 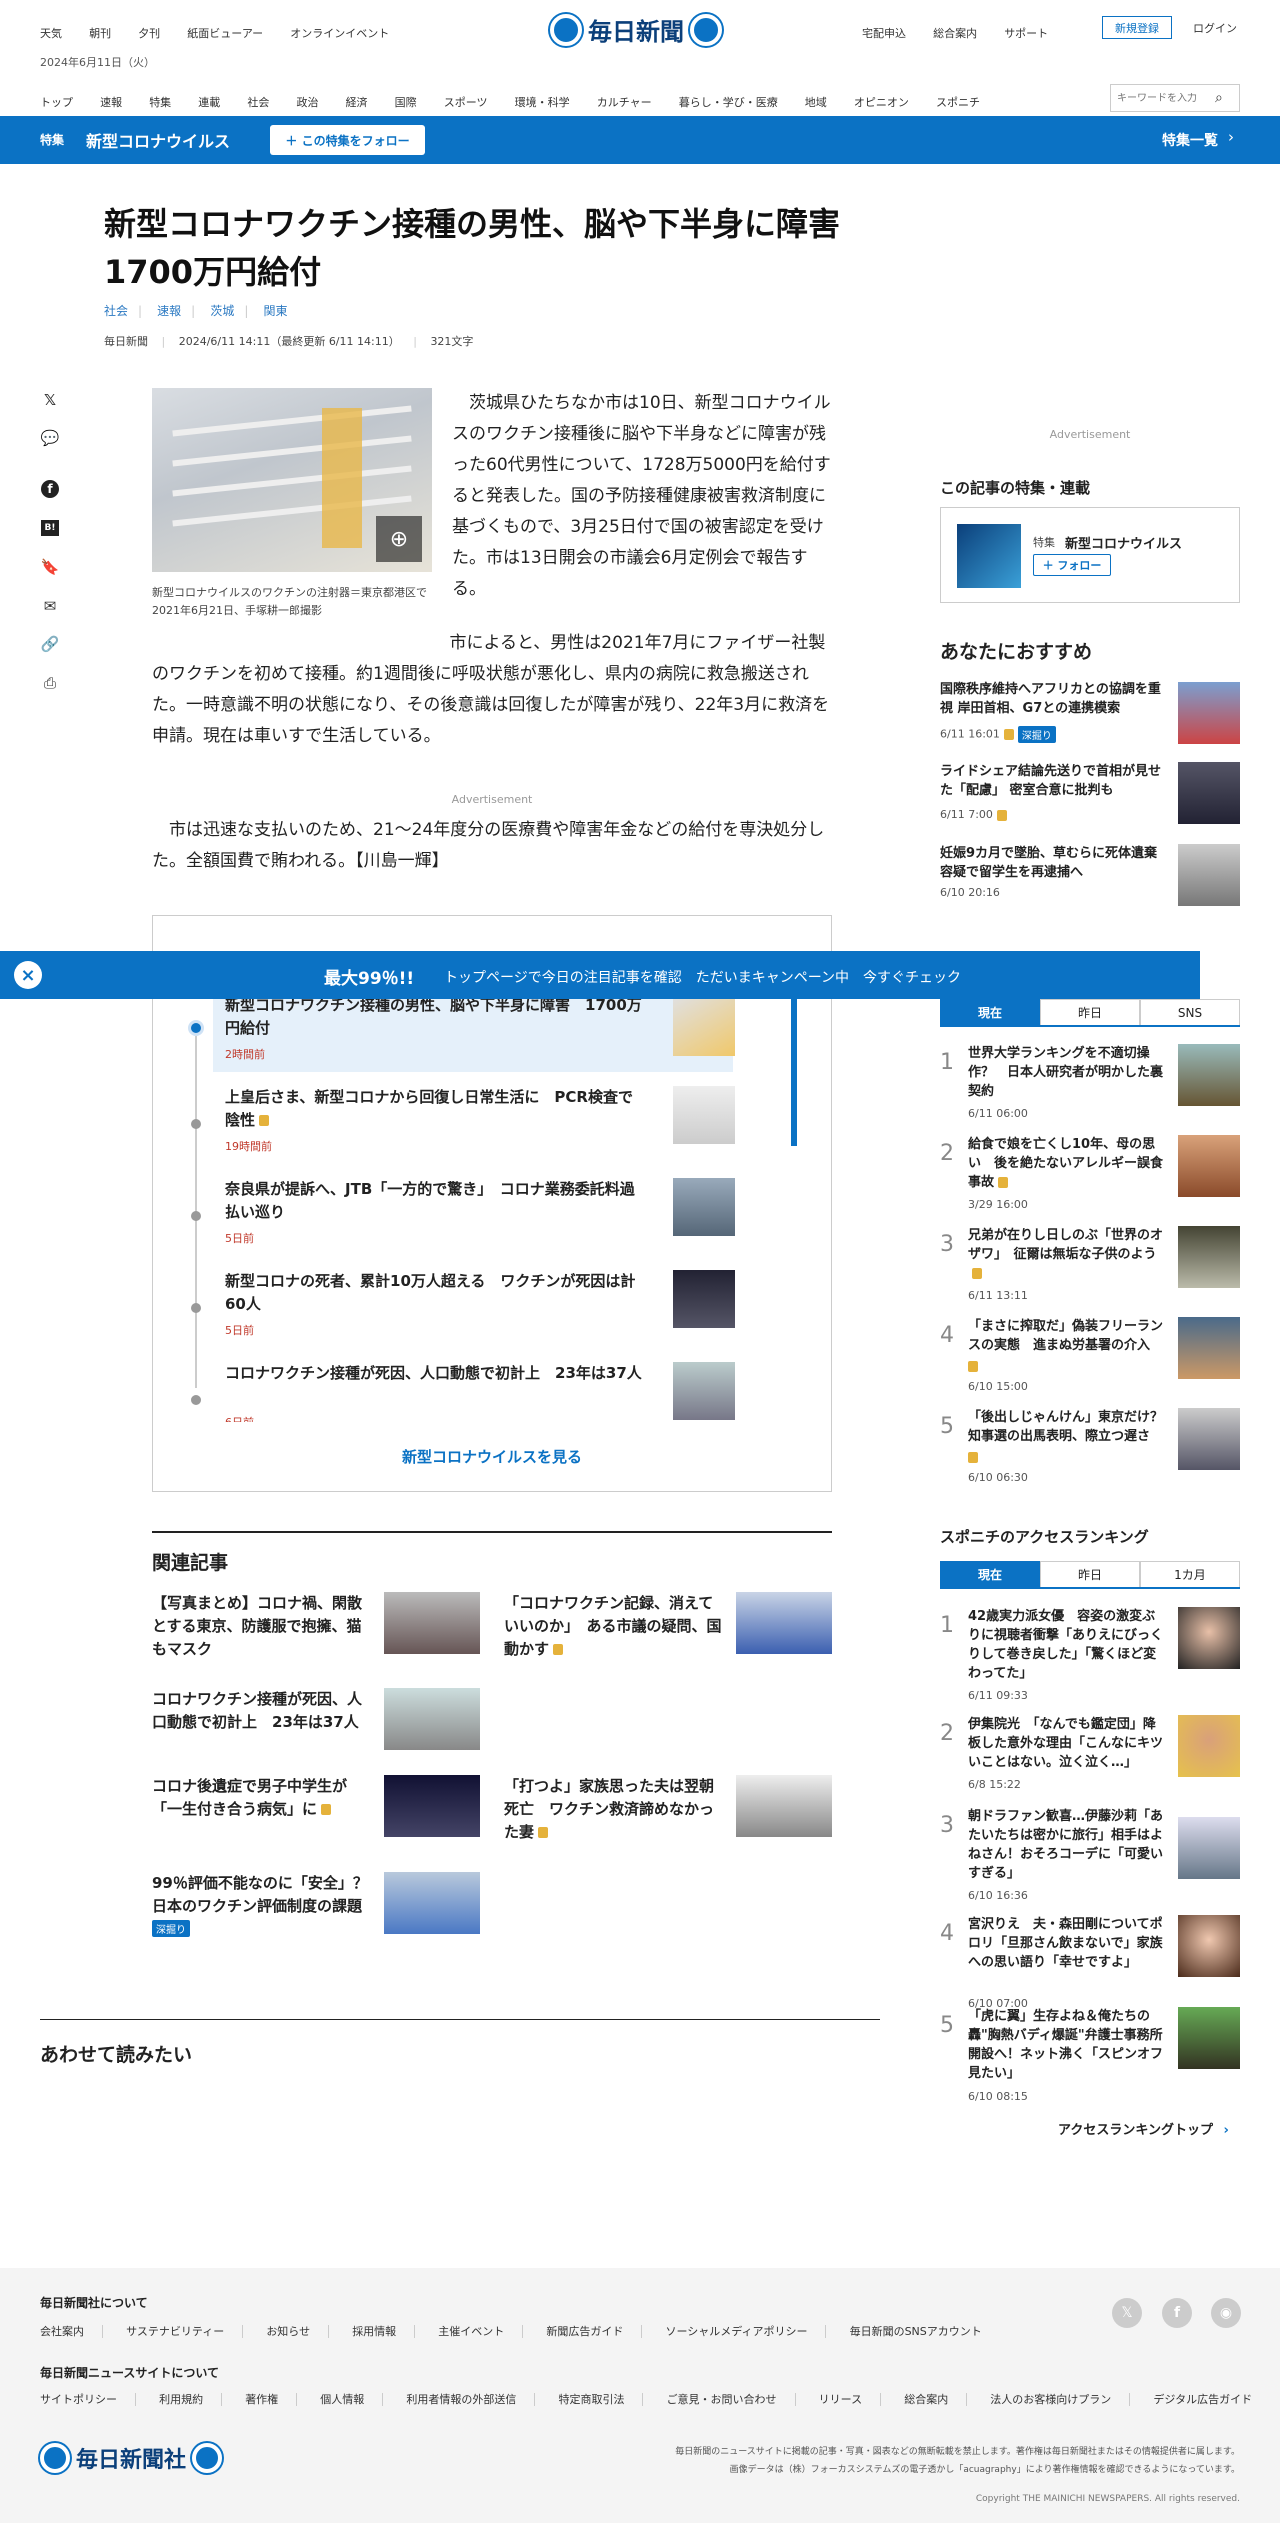 What do you see at coordinates (50, 438) in the screenshot?
I see `comment-icon: 💬` at bounding box center [50, 438].